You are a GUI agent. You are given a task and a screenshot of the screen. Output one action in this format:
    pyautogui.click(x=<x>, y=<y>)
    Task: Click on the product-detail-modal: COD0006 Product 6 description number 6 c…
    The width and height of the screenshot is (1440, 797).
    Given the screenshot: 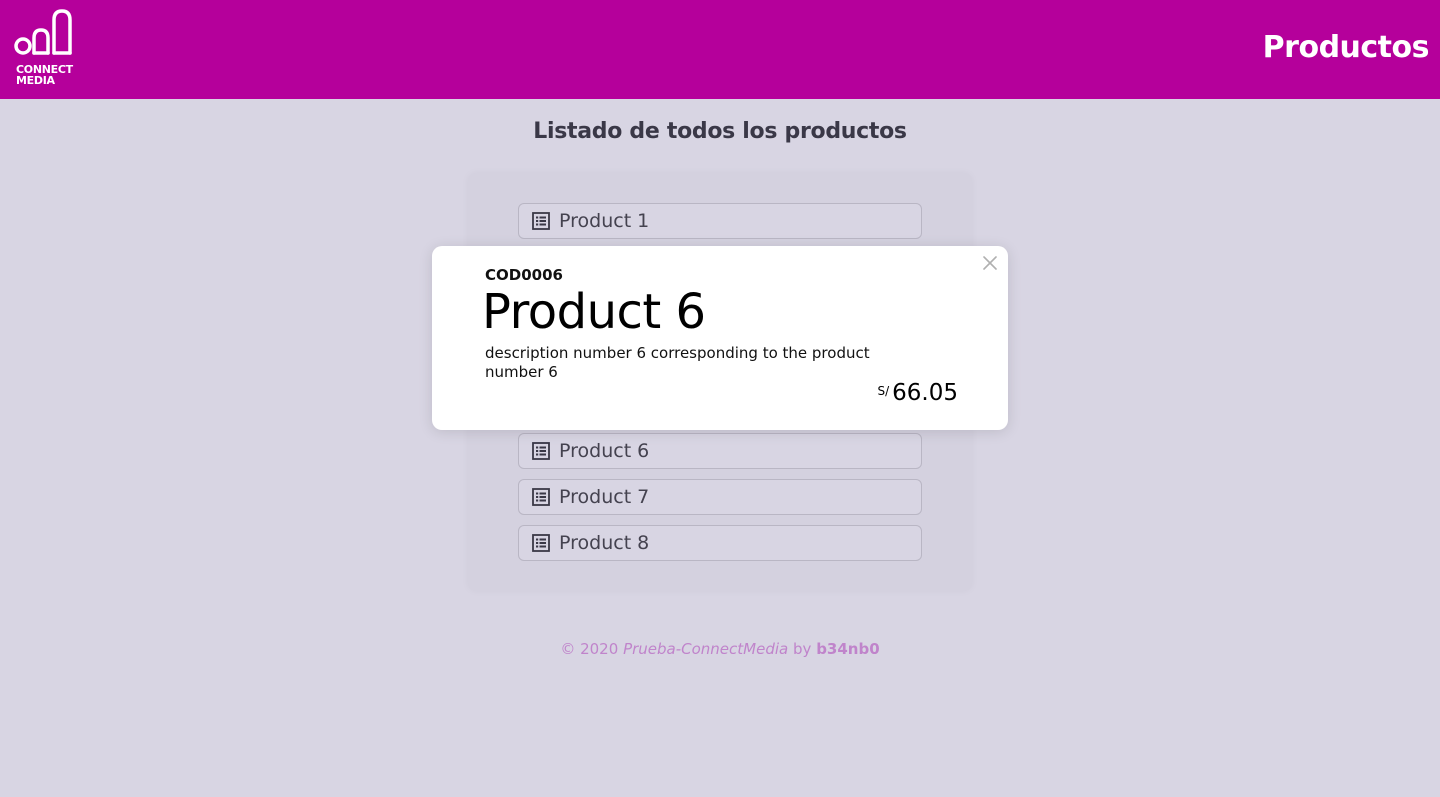 What is the action you would take?
    pyautogui.click(x=720, y=338)
    